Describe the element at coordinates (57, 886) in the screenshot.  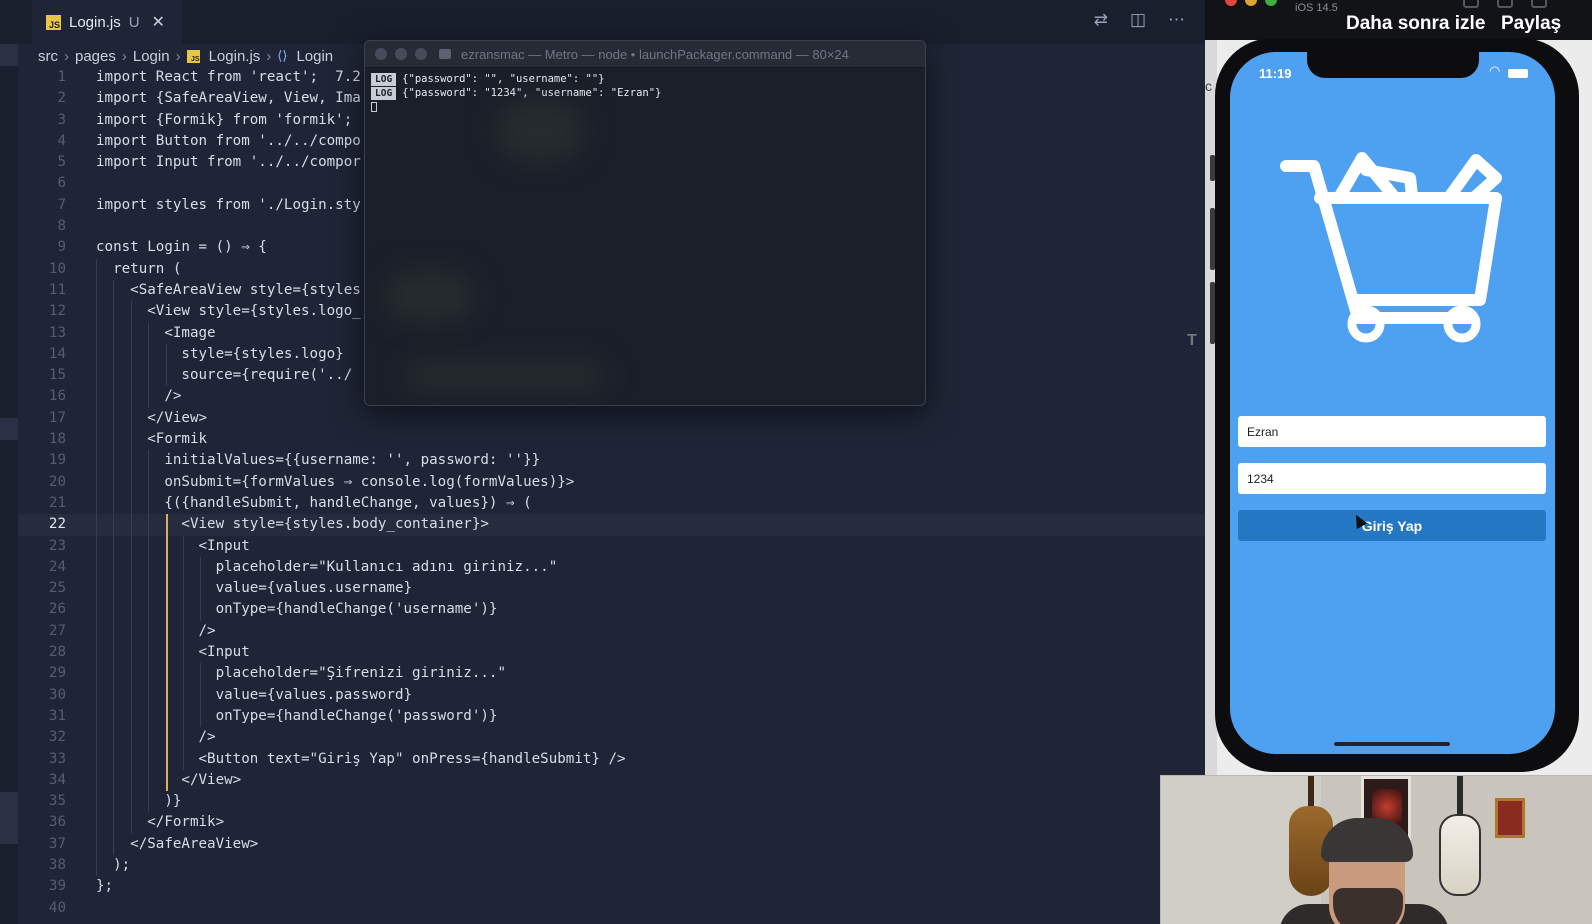
I see `line-number: 39` at that location.